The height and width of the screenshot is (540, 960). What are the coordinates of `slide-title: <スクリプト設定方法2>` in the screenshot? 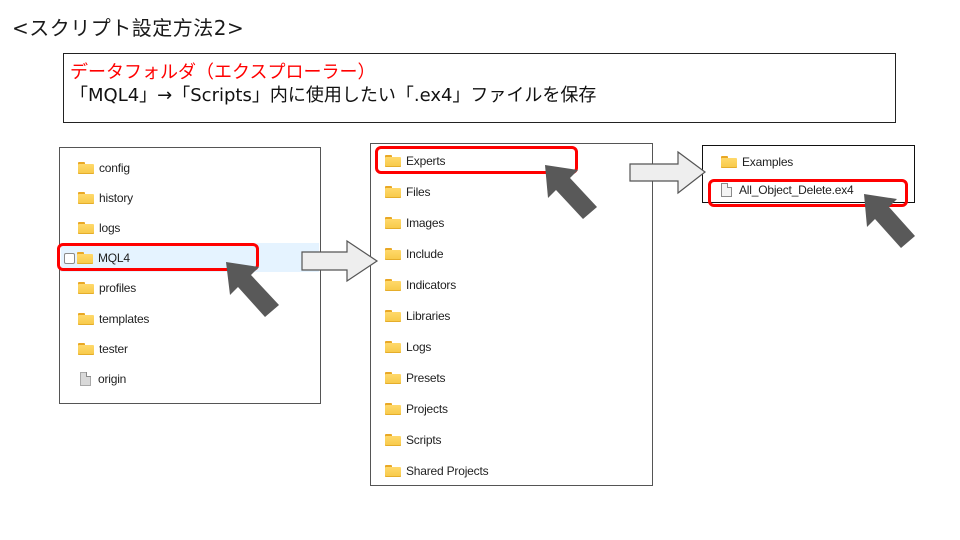 It's located at (128, 28).